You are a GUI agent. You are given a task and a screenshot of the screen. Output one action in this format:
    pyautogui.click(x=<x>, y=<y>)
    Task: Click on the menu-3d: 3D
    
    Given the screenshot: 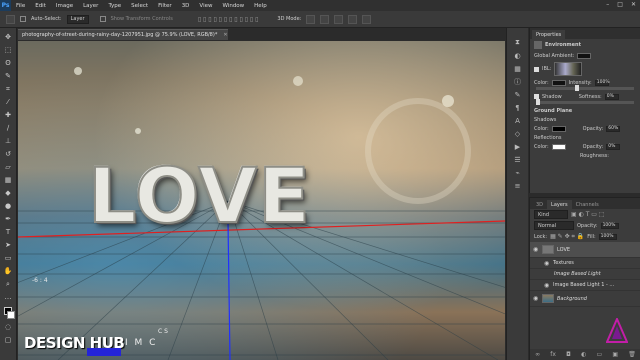 What is the action you would take?
    pyautogui.click(x=186, y=6)
    